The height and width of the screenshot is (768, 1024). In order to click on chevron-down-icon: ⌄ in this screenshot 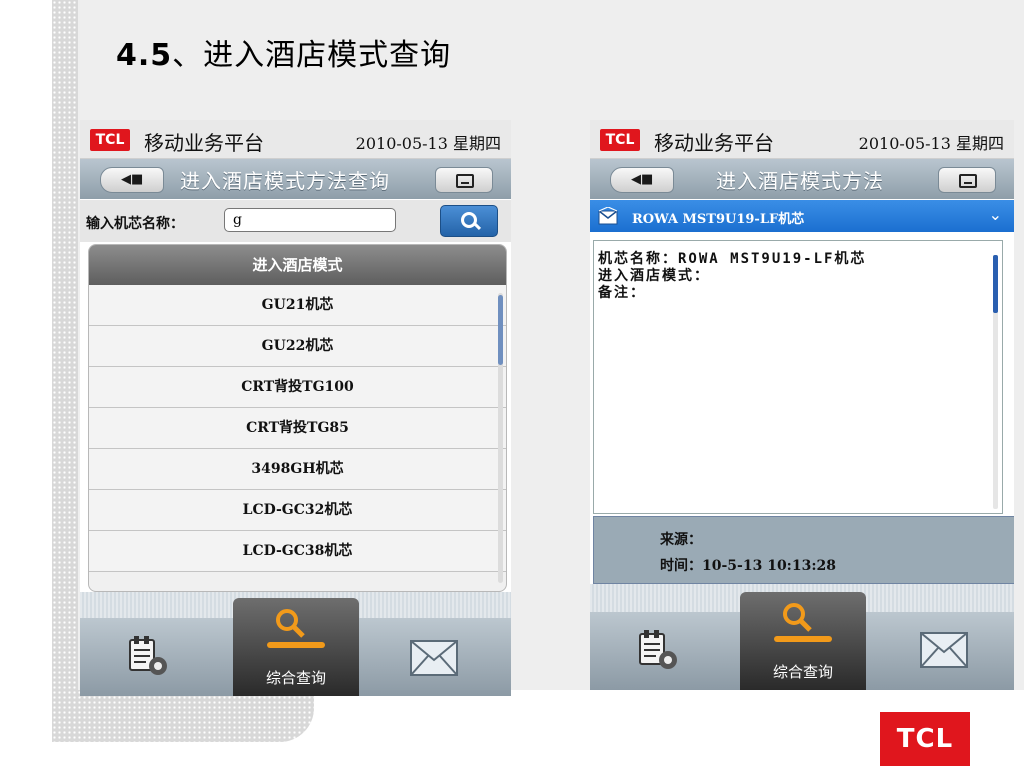, I will do `click(995, 214)`.